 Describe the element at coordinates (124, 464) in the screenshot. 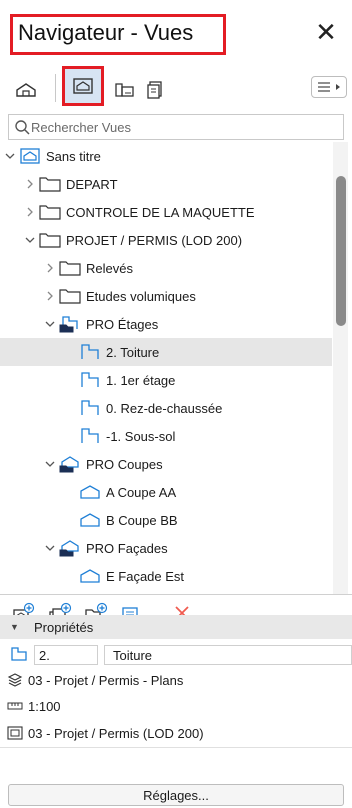

I see `tree-item-label: PRO Coupes` at that location.